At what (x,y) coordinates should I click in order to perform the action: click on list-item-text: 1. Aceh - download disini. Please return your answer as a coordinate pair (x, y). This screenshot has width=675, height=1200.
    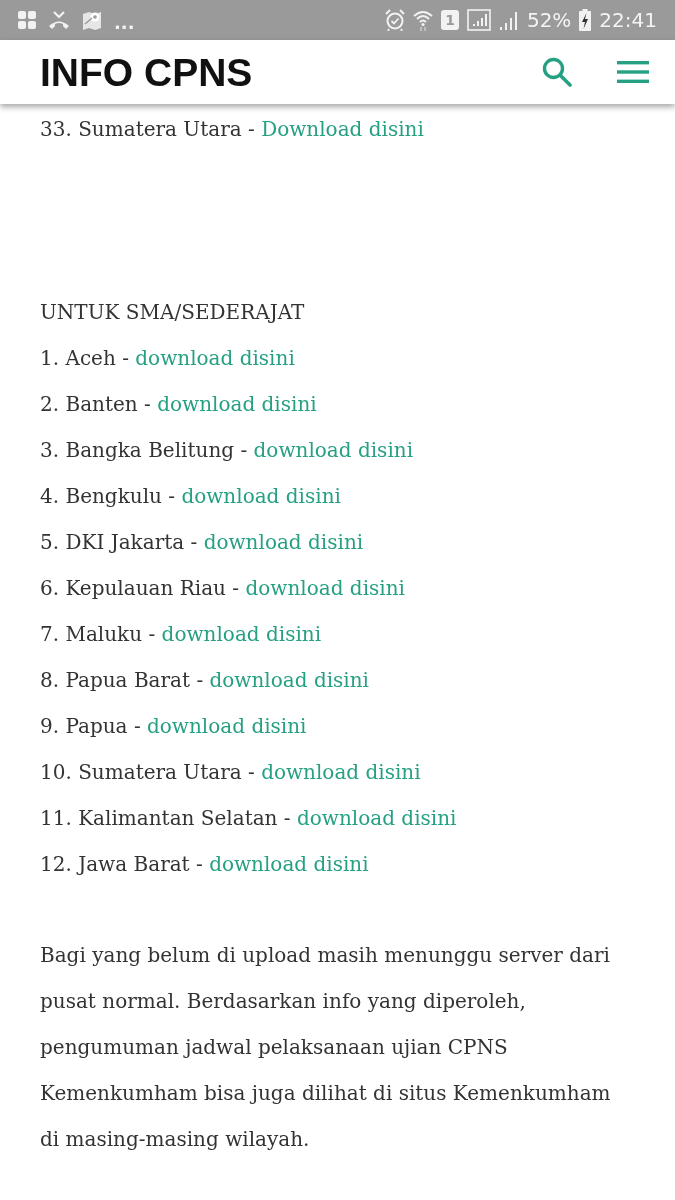
    Looking at the image, I should click on (168, 358).